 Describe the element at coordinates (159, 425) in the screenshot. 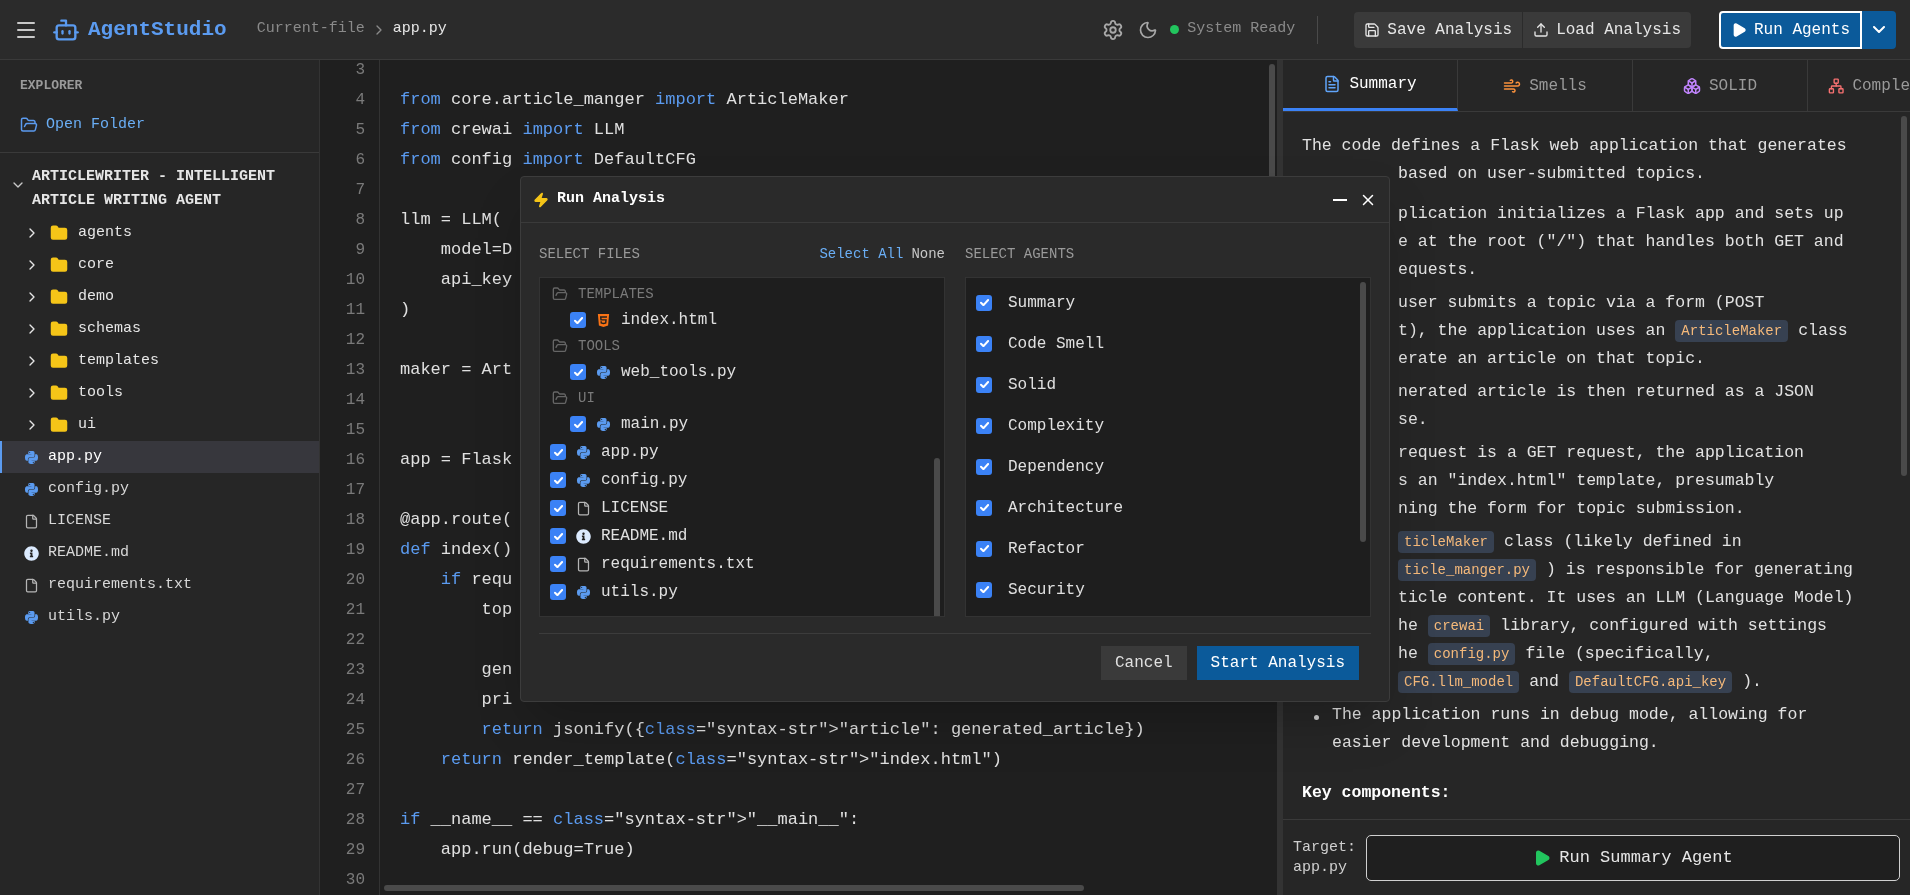

I see `folder-row: ui` at that location.